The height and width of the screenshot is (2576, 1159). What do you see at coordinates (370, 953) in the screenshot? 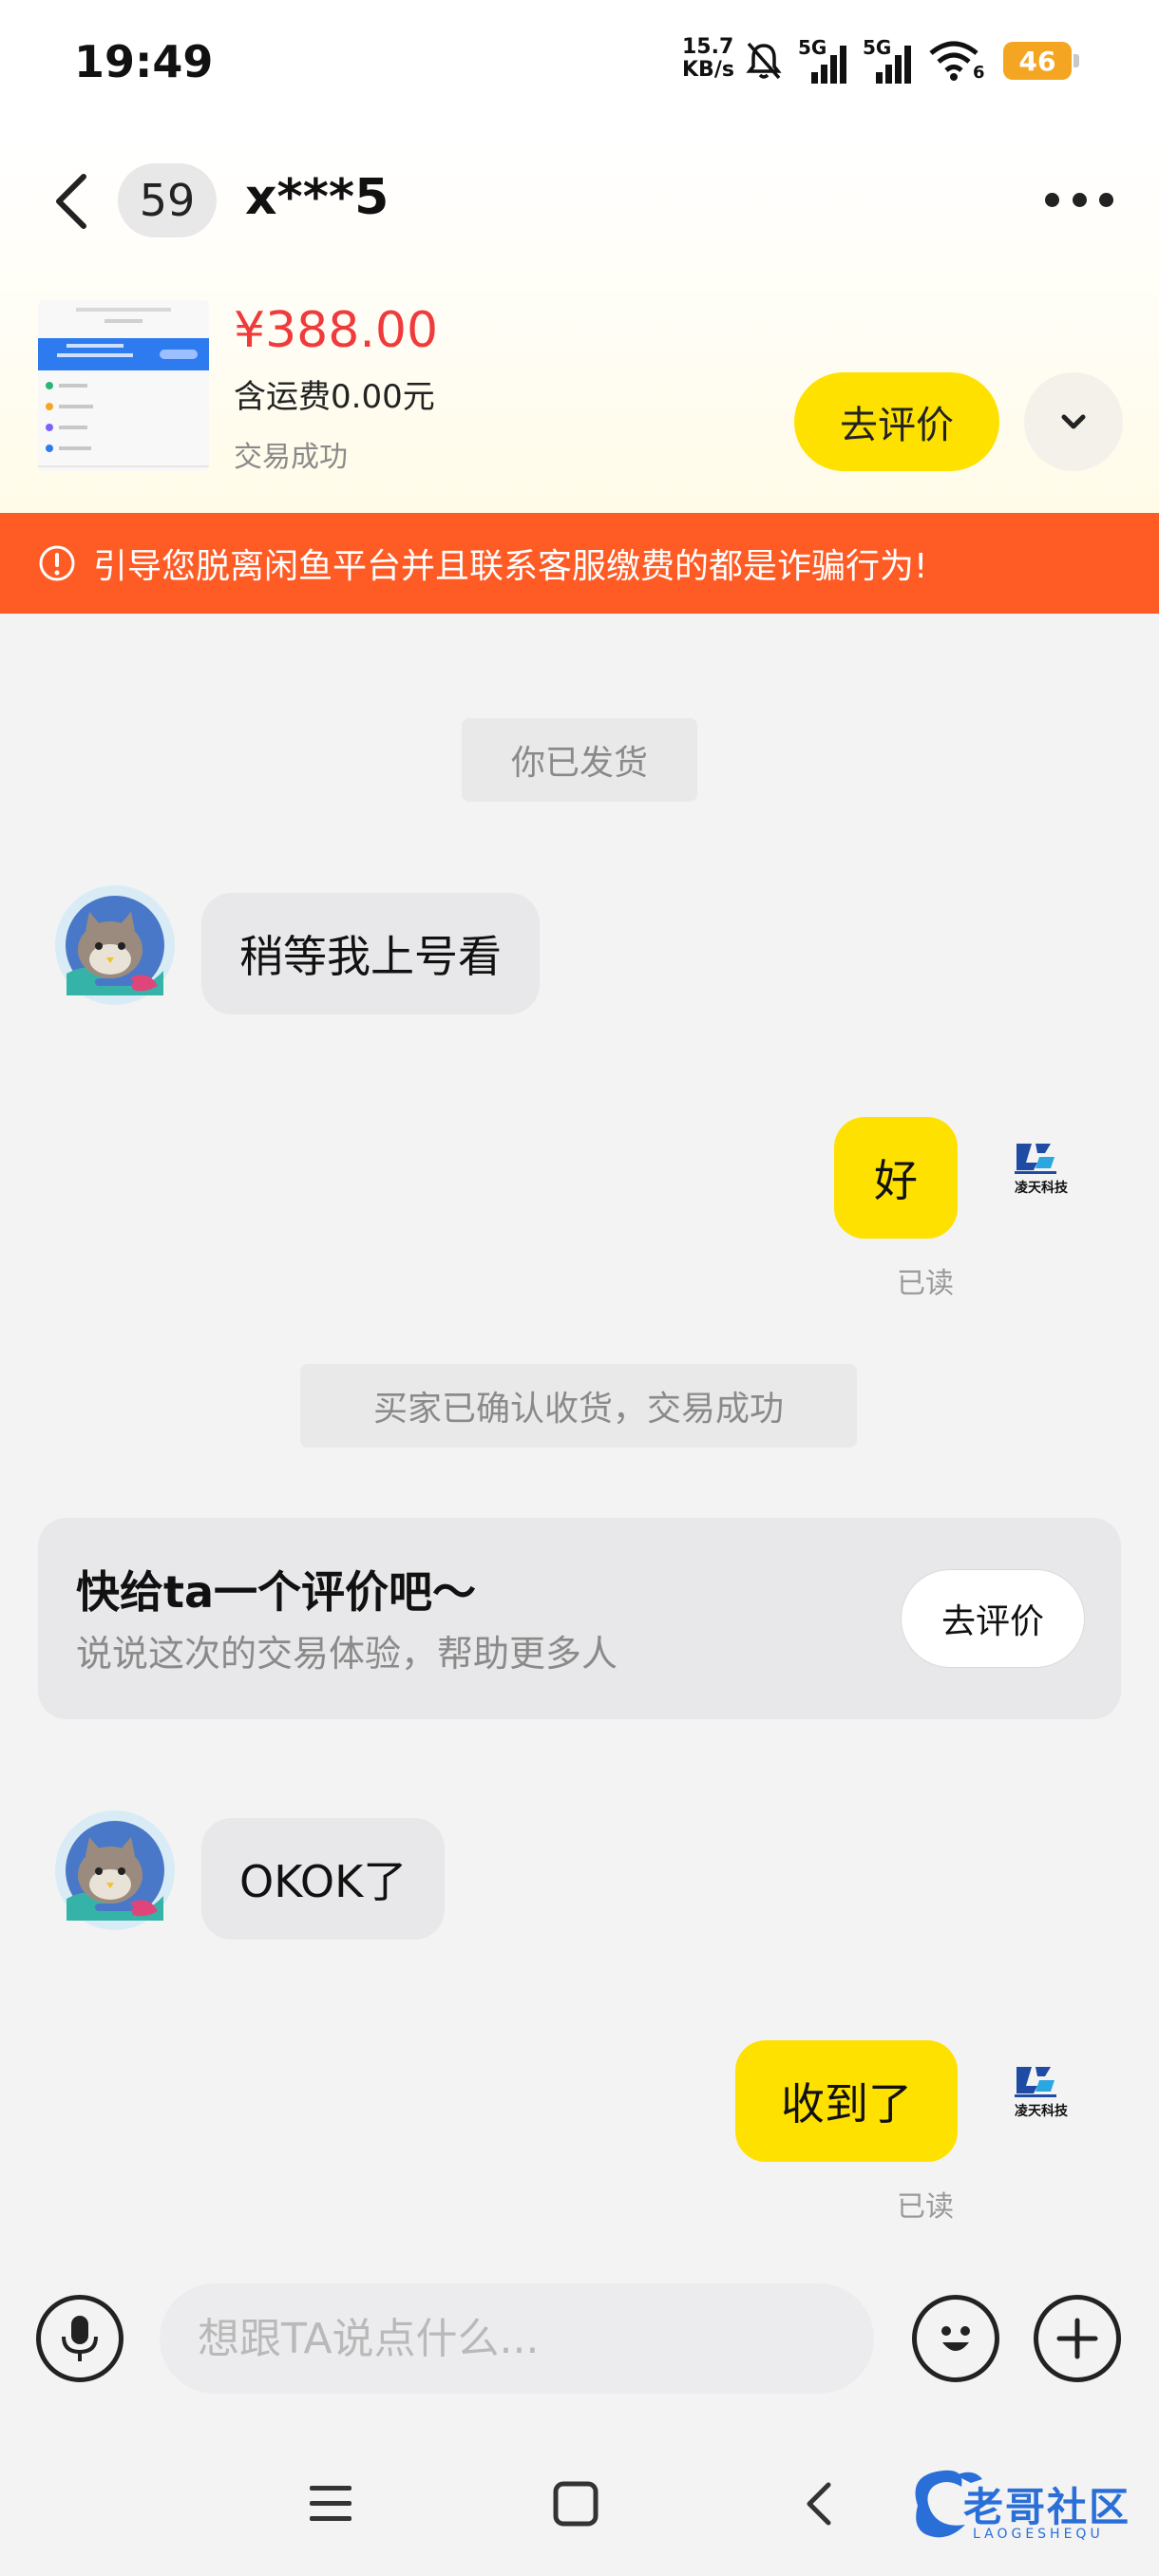
I see `chat-bubble-received: 稍等我上号看` at bounding box center [370, 953].